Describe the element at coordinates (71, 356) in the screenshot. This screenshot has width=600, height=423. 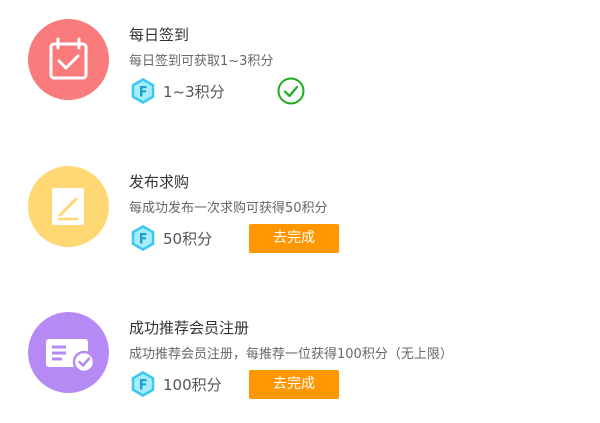
I see `member-card-icon` at that location.